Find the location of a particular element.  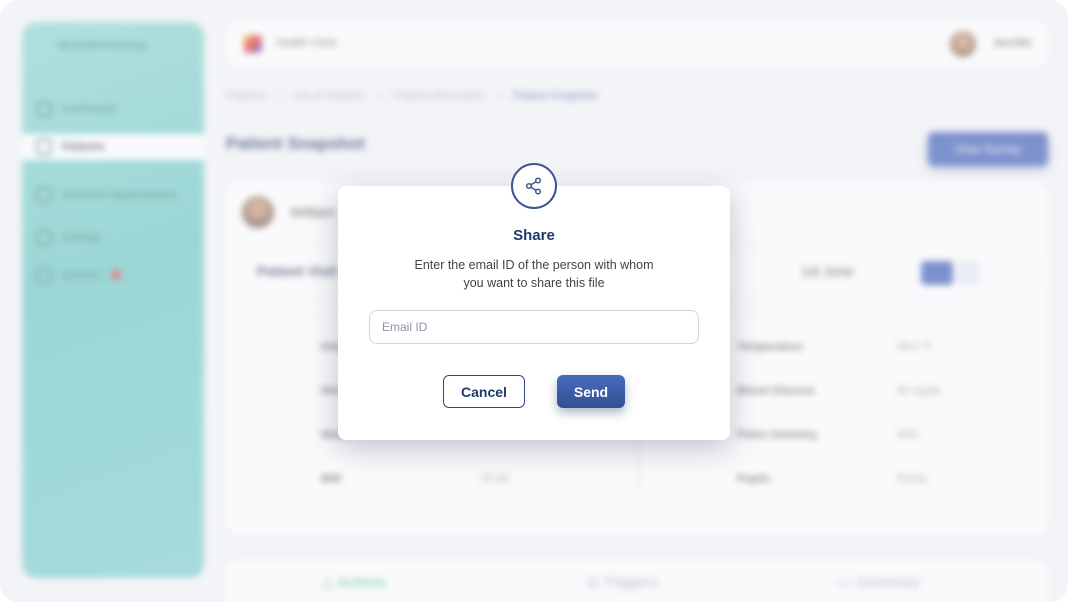

email-input is located at coordinates (534, 327).